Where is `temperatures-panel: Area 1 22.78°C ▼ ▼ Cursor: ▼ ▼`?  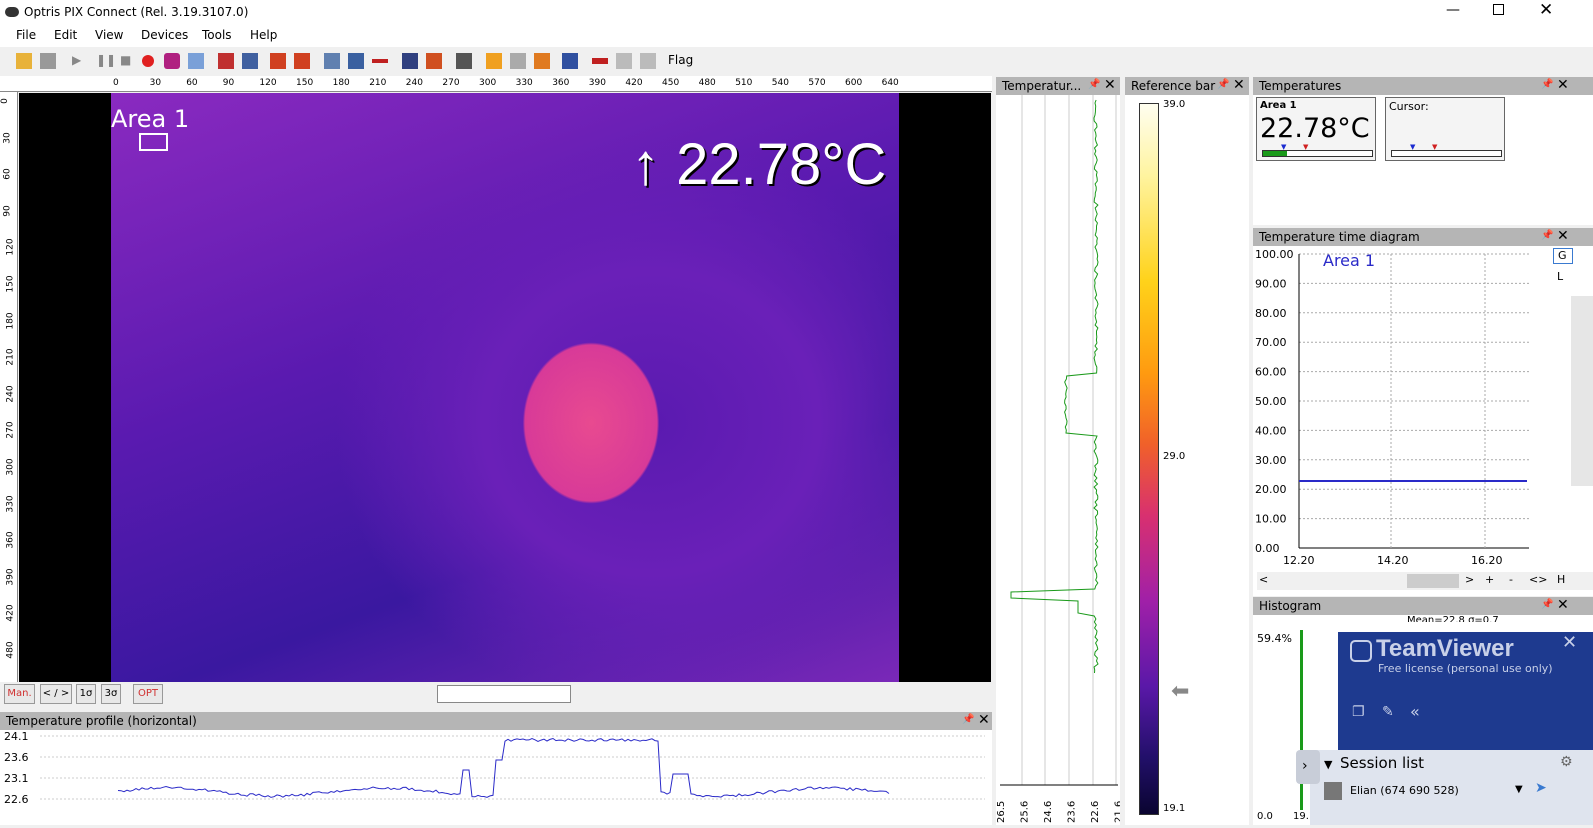
temperatures-panel: Area 1 22.78°C ▼ ▼ Cursor: ▼ ▼ is located at coordinates (1423, 160).